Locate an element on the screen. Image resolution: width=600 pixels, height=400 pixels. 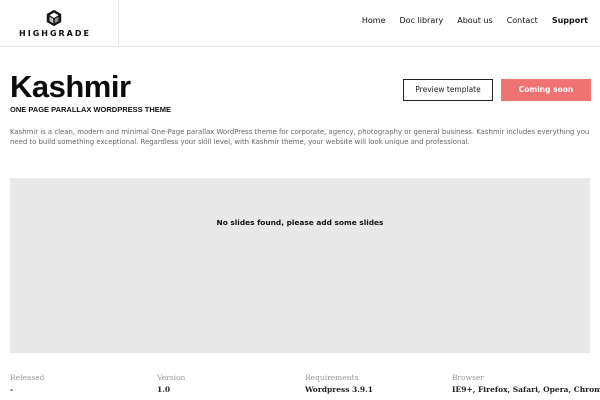
logo: HIGHGRADE is located at coordinates (59, 23).